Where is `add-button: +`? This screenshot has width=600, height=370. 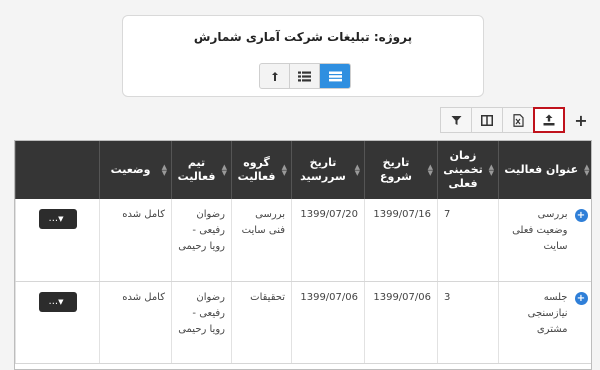 add-button: + is located at coordinates (581, 120).